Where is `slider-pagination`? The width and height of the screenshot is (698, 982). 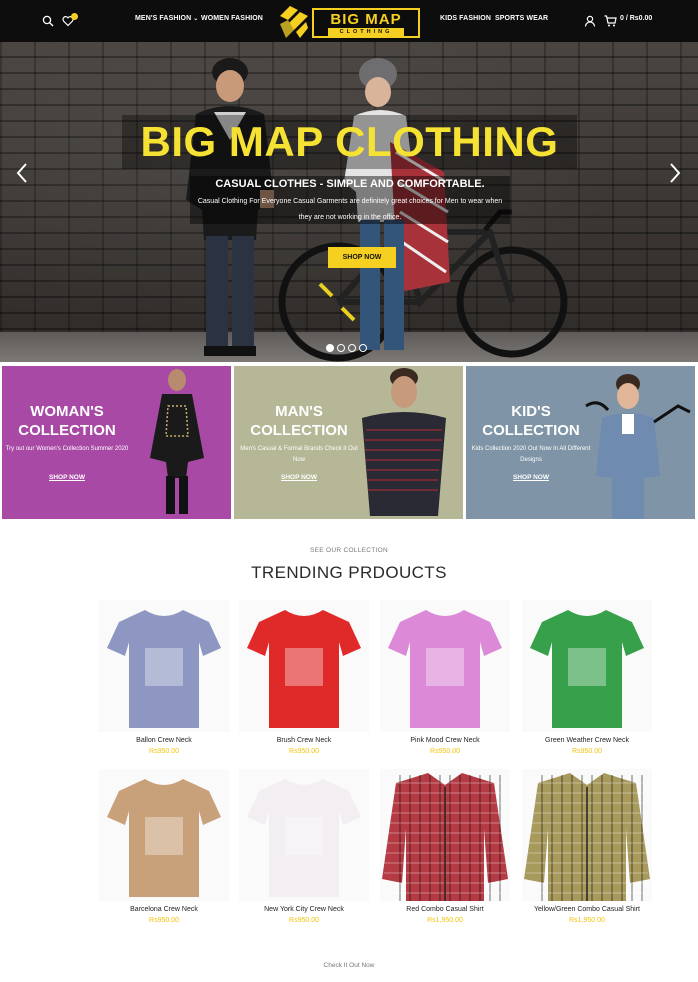
slider-pagination is located at coordinates (346, 349).